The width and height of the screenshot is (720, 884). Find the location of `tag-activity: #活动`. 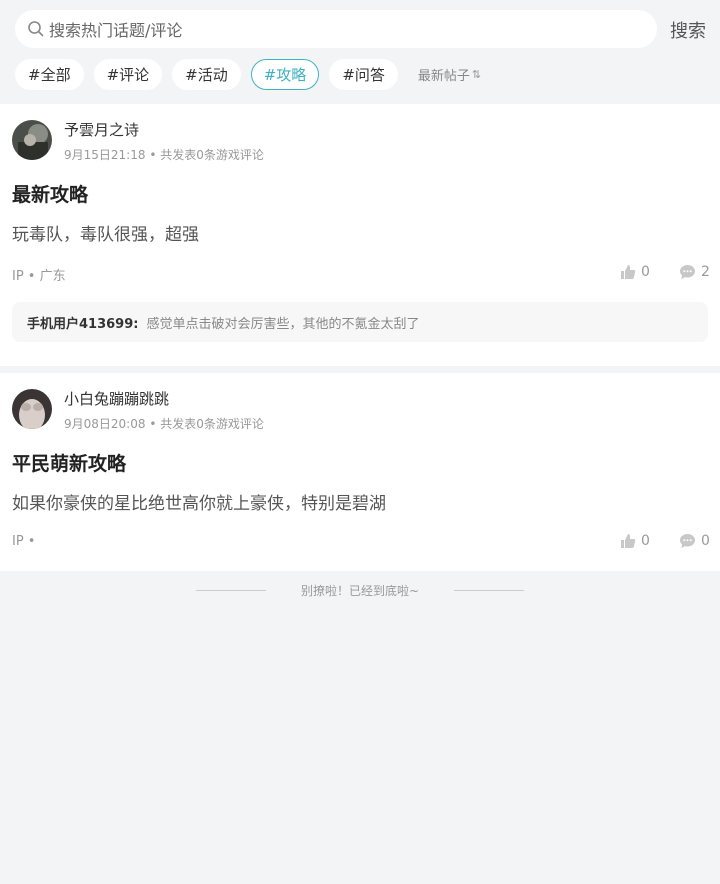

tag-activity: #活动 is located at coordinates (206, 74).